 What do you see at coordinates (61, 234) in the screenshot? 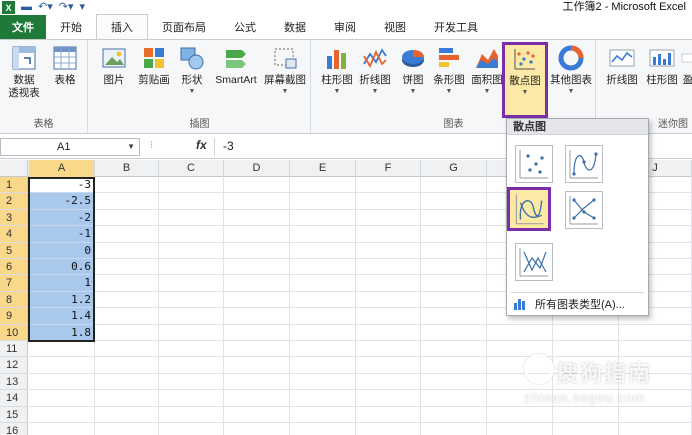
I see `cell-a4: -1` at bounding box center [61, 234].